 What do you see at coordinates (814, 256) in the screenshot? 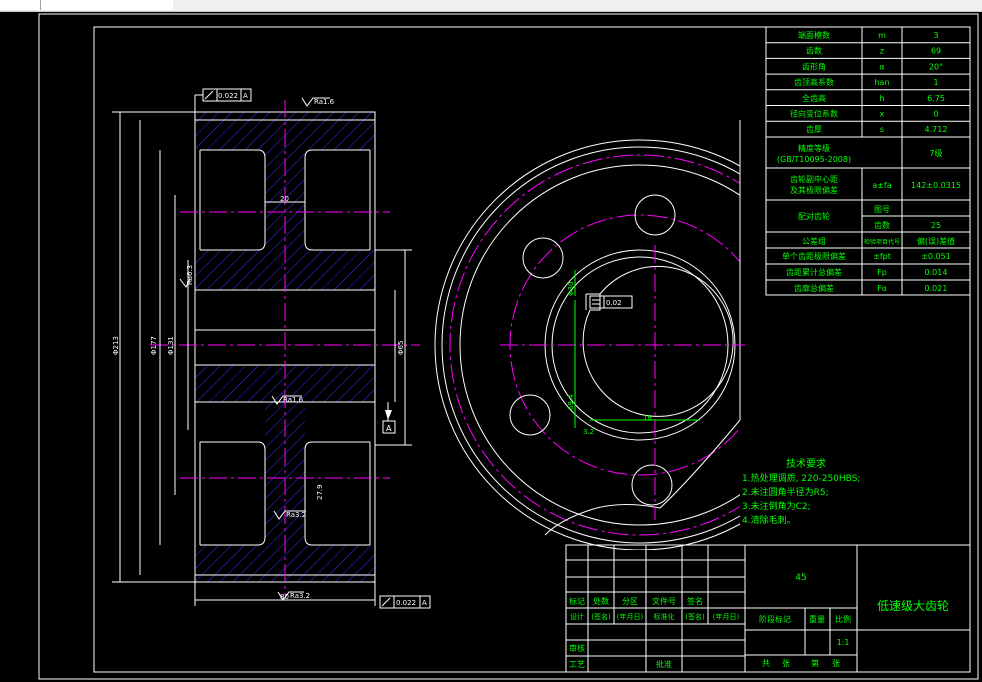
I see `tolerance-name: 单个齿距极限偏差` at bounding box center [814, 256].